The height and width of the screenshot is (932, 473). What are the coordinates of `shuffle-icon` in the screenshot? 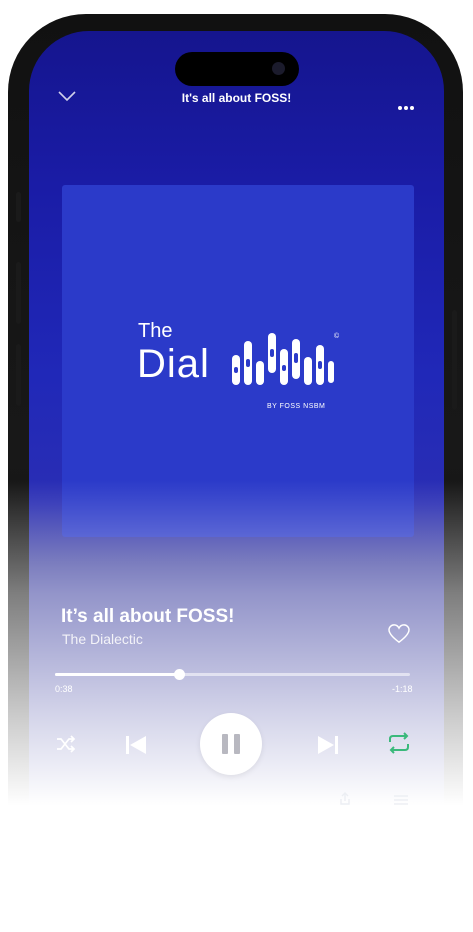 It's located at (66, 744).